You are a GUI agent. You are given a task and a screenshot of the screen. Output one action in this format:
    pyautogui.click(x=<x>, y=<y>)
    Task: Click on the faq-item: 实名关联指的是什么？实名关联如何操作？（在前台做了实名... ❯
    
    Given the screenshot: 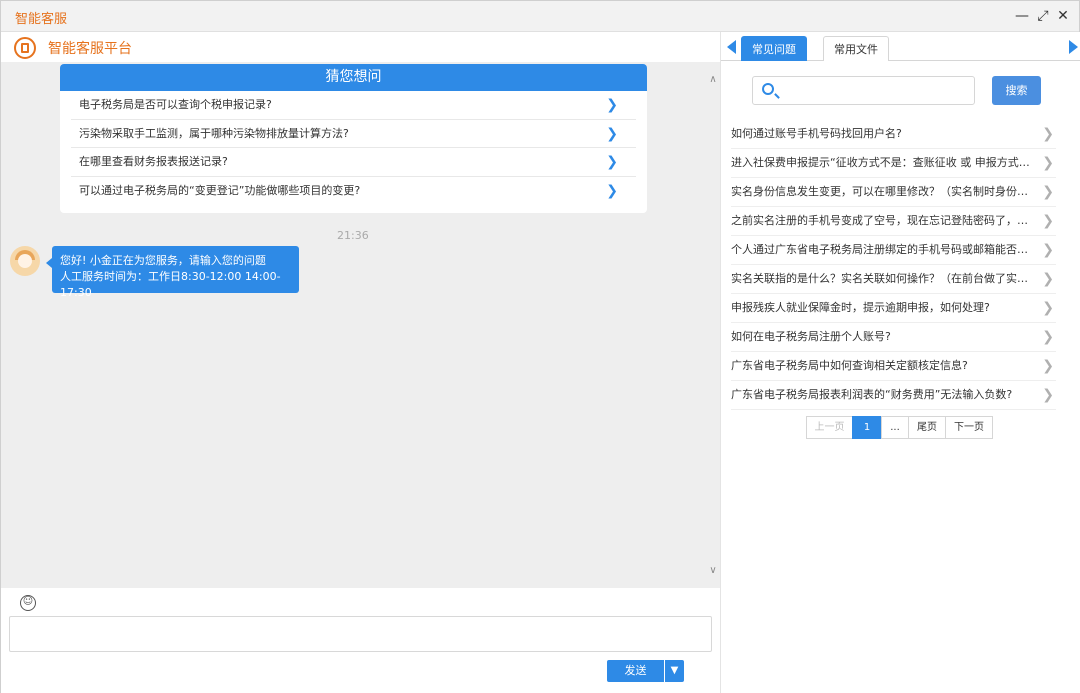 What is the action you would take?
    pyautogui.click(x=893, y=279)
    